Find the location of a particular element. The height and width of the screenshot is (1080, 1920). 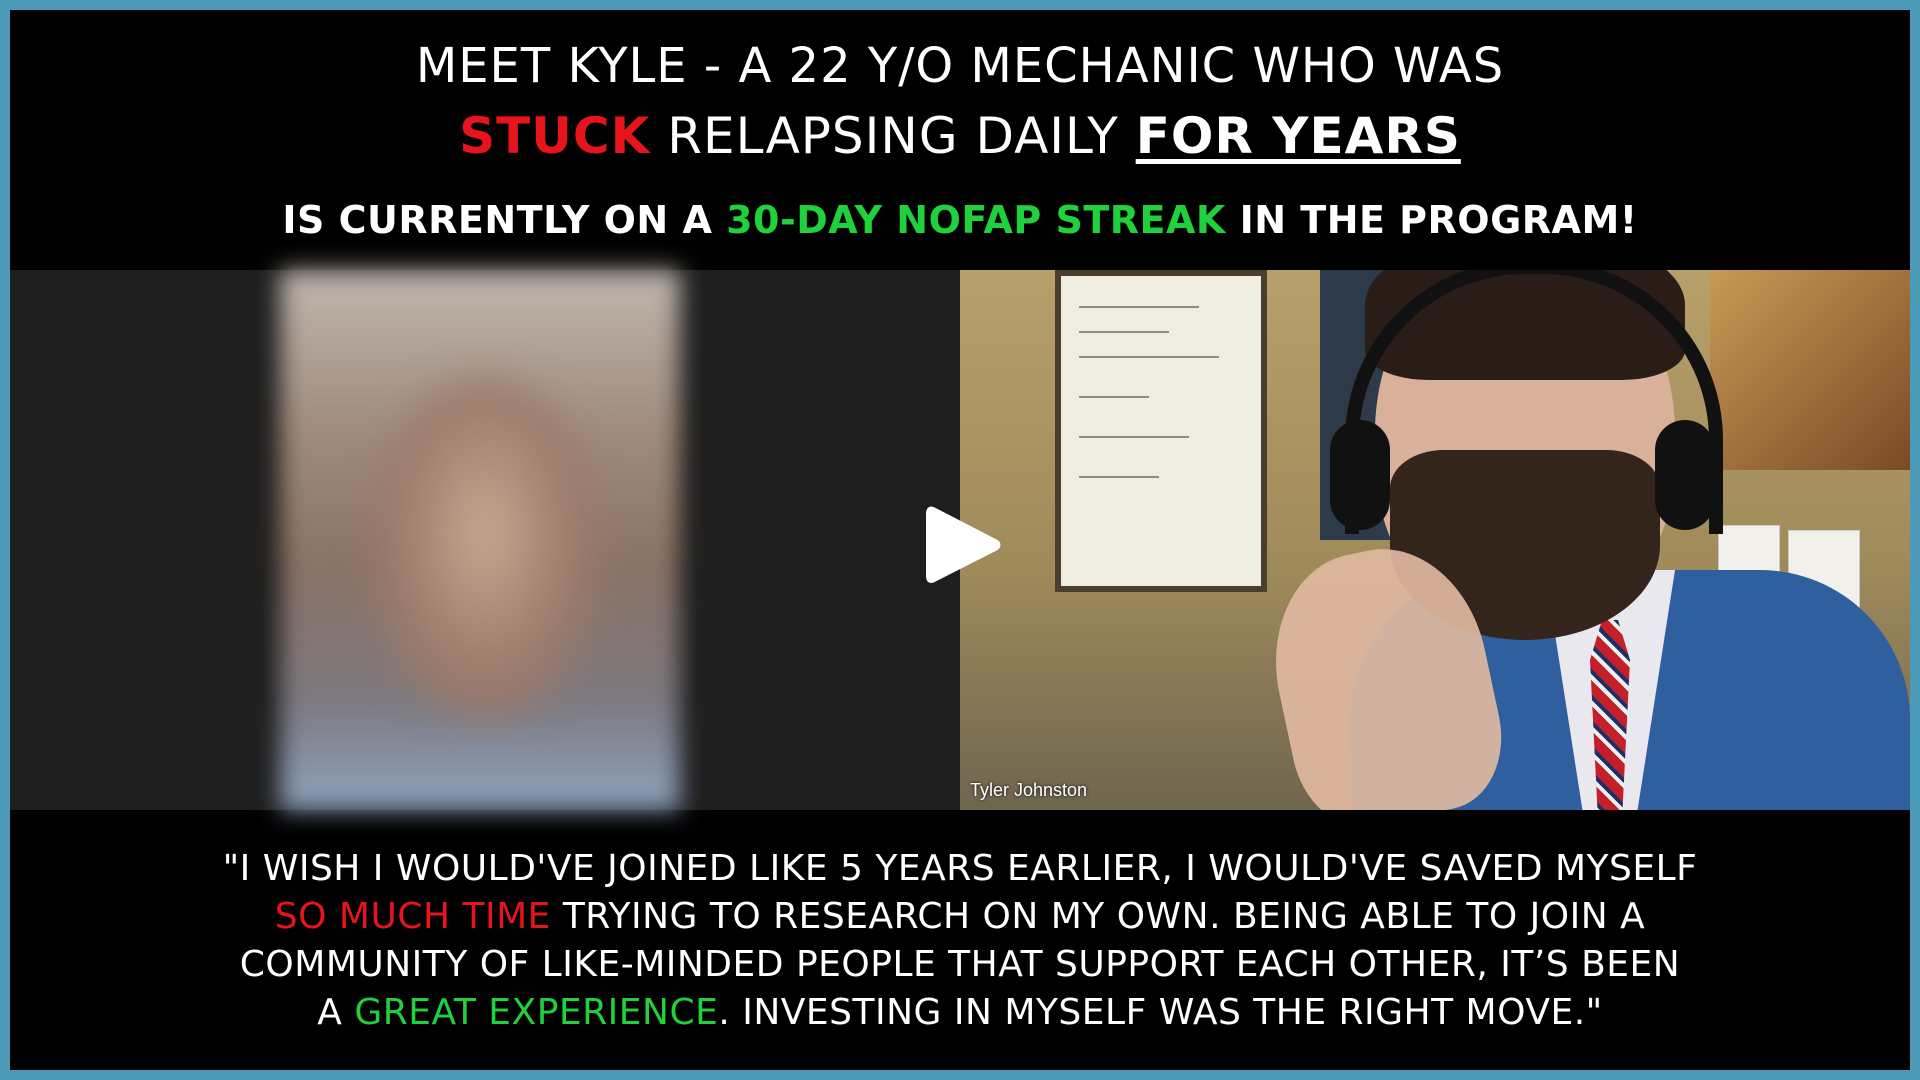

quote-time-highlight: SO MUCH TIME is located at coordinates (412, 916).